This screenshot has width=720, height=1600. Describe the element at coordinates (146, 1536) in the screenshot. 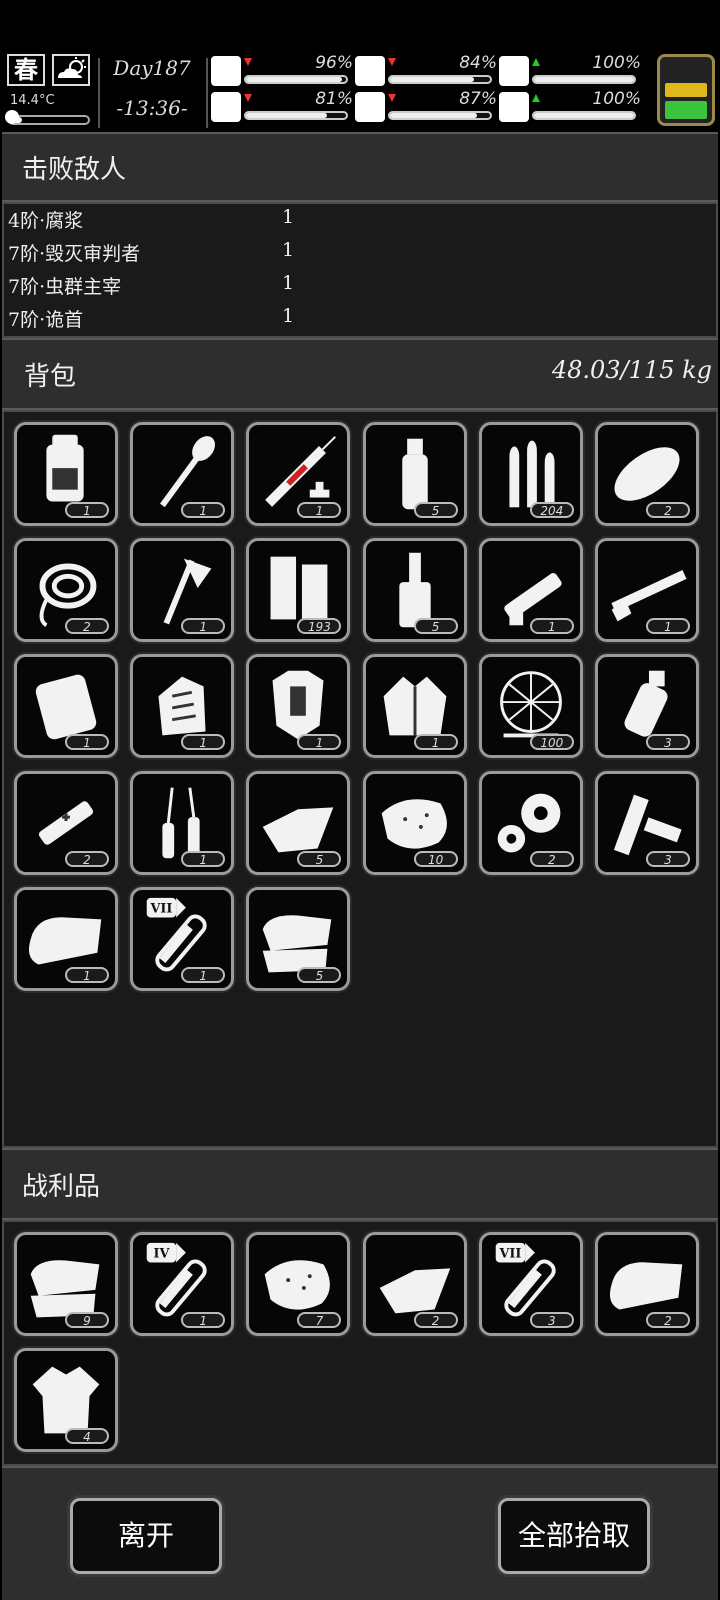

I see `leave-button: 离开` at that location.